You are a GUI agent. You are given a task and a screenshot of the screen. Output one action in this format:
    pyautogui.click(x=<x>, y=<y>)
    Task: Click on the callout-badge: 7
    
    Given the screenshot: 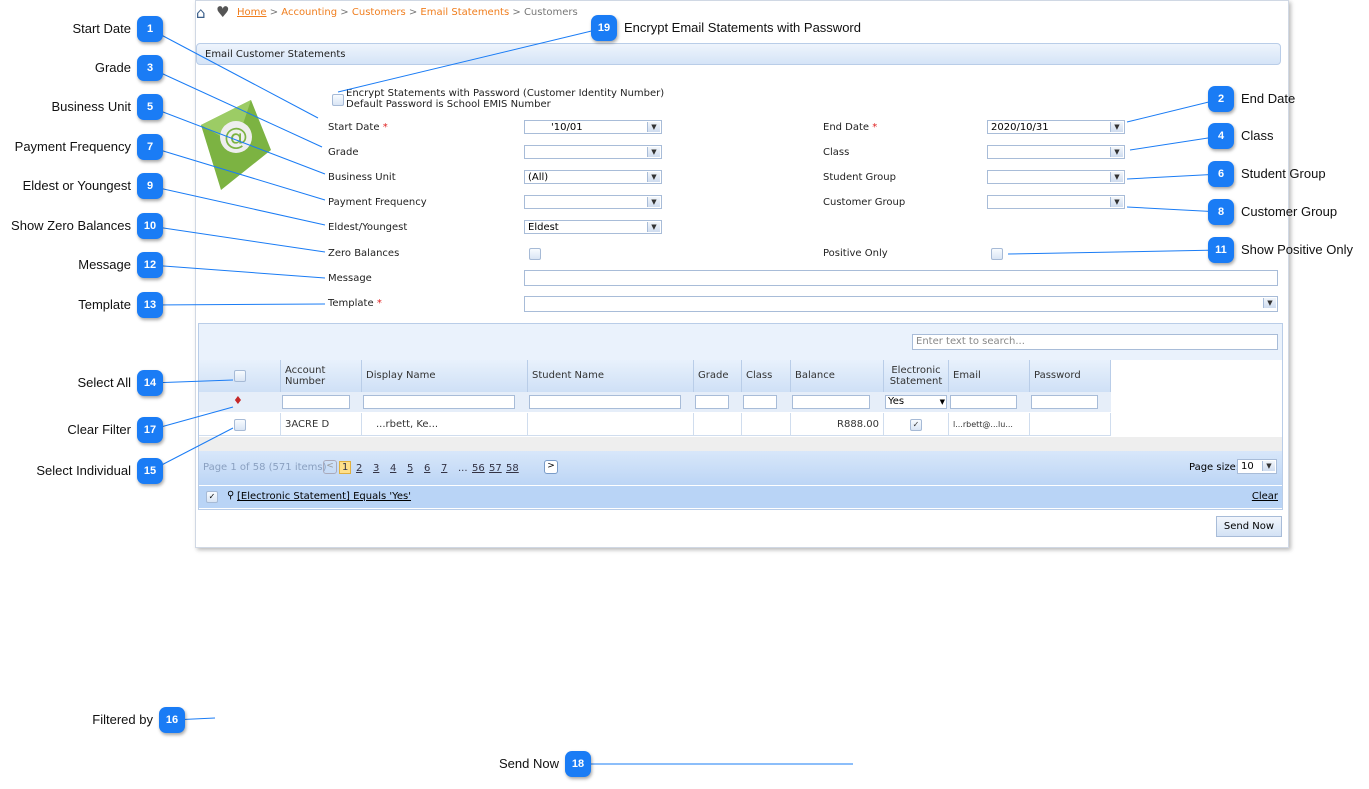 What is the action you would take?
    pyautogui.click(x=150, y=147)
    